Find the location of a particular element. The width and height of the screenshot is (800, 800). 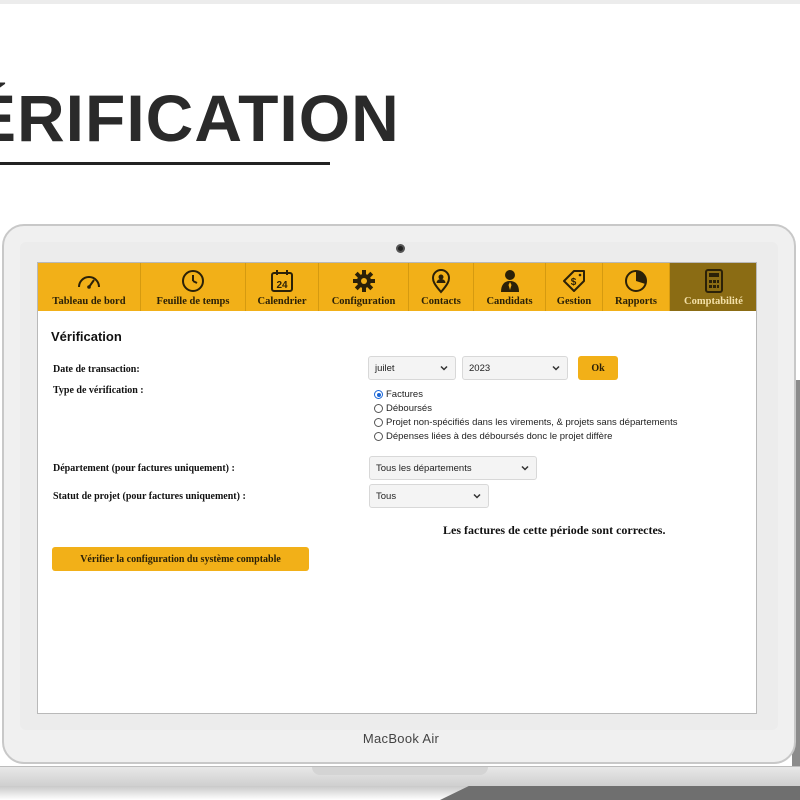

nav-item-configuration: Configuration is located at coordinates (364, 287).